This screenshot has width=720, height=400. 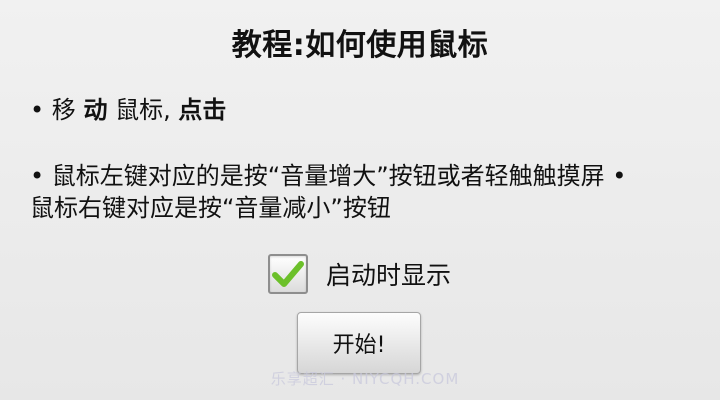 What do you see at coordinates (388, 274) in the screenshot?
I see `show-on-start-label: 启动时显示` at bounding box center [388, 274].